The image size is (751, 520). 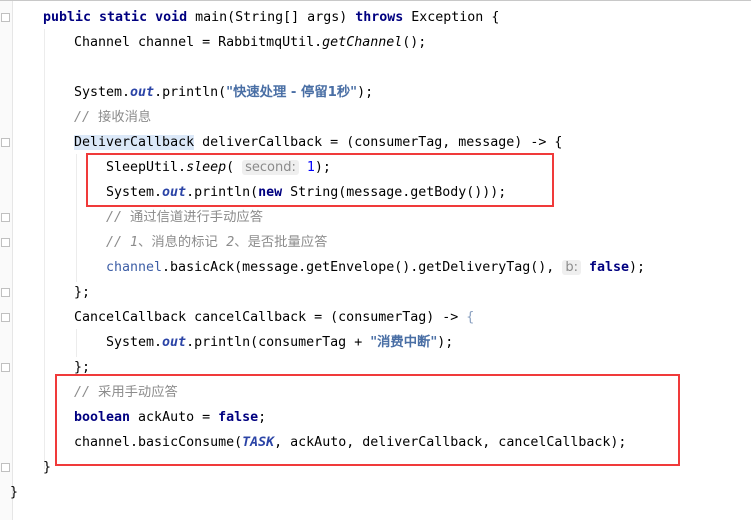 What do you see at coordinates (404, 342) in the screenshot?
I see `code-token: "消费中断"` at bounding box center [404, 342].